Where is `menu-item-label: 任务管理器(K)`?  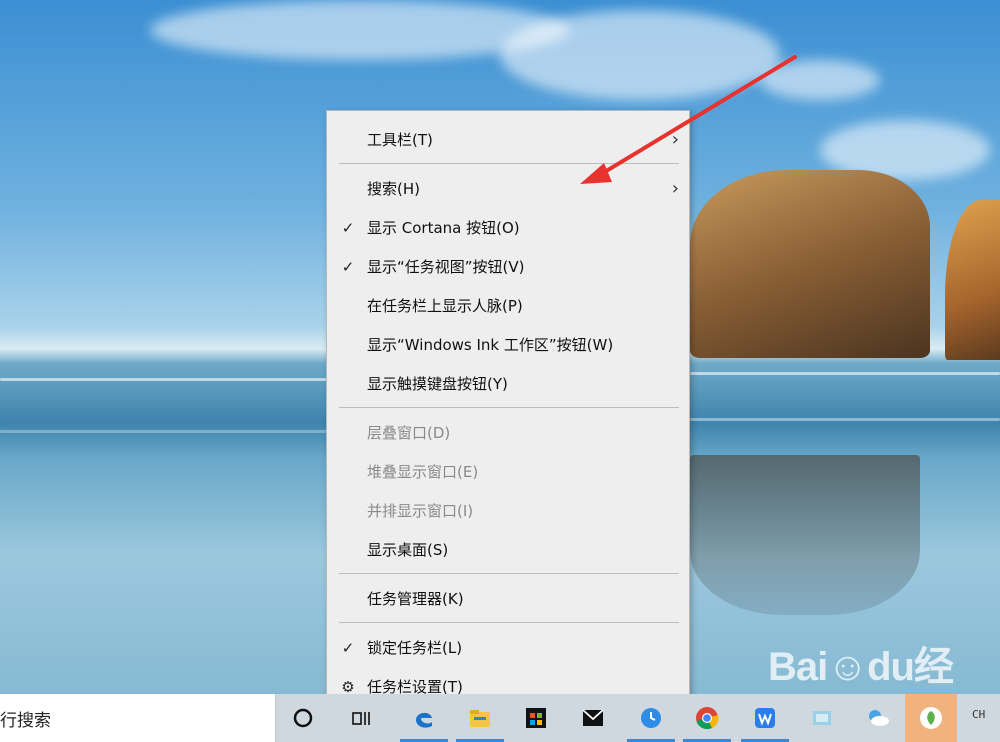 menu-item-label: 任务管理器(K) is located at coordinates (415, 599).